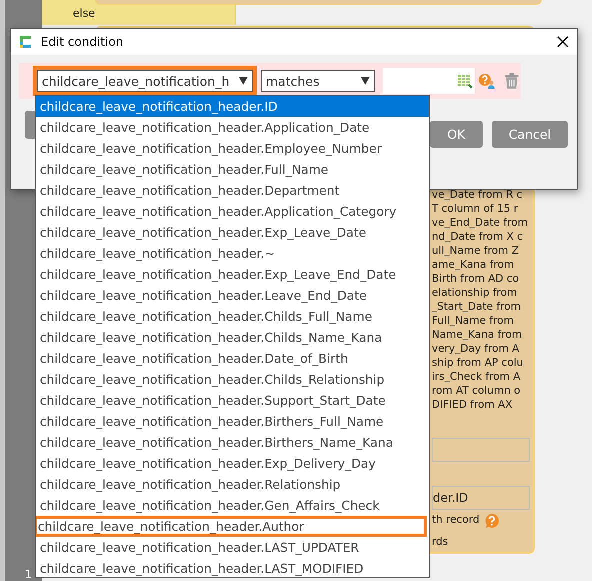 This screenshot has width=592, height=581. I want to click on app-logo-icon, so click(25, 42).